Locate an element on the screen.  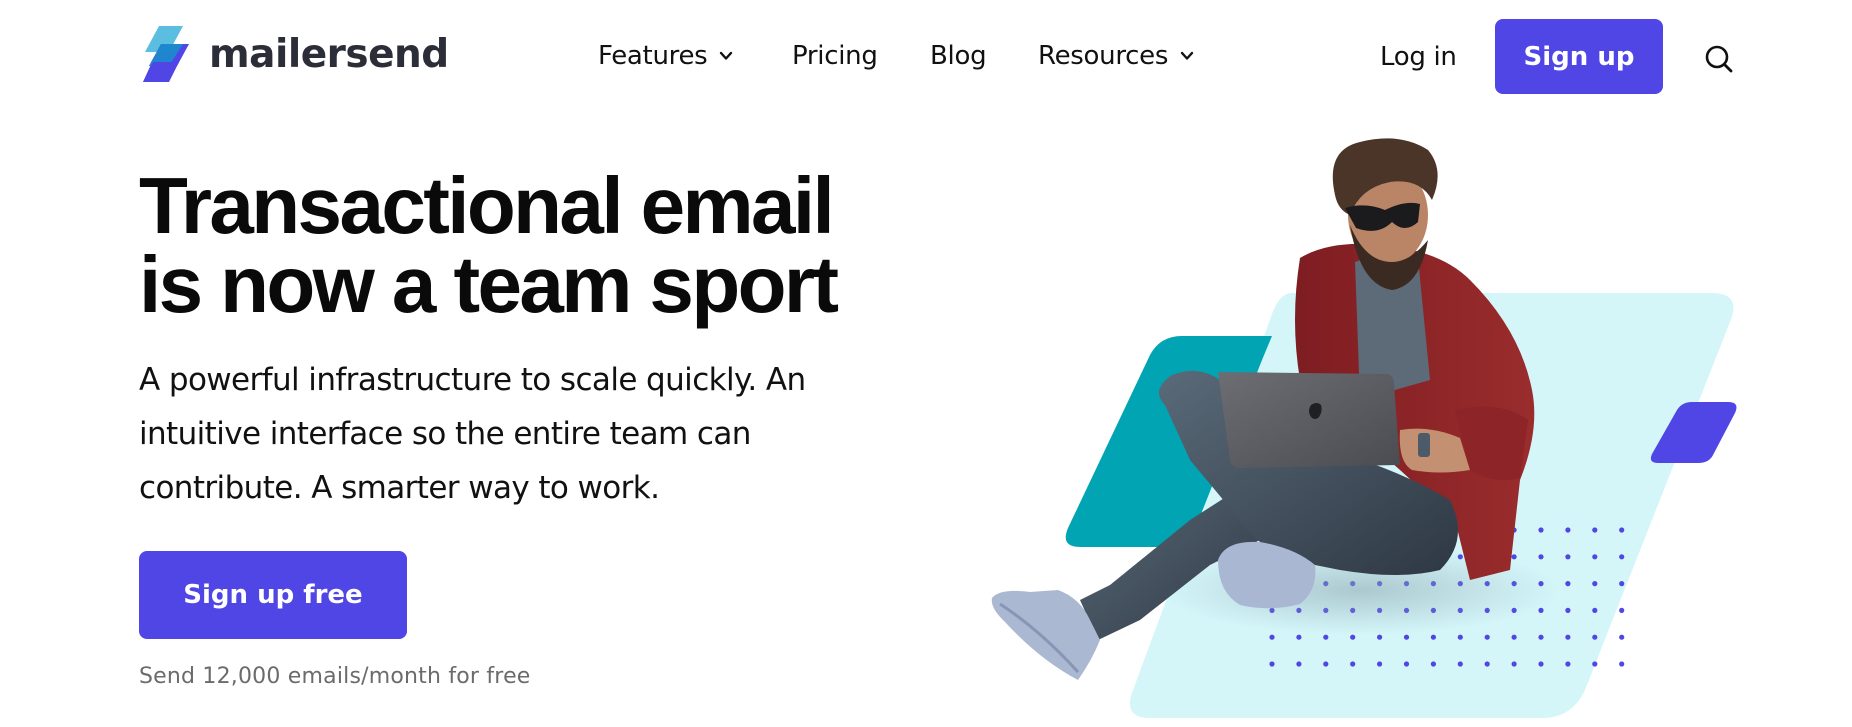
beard is located at coordinates (1389, 257).